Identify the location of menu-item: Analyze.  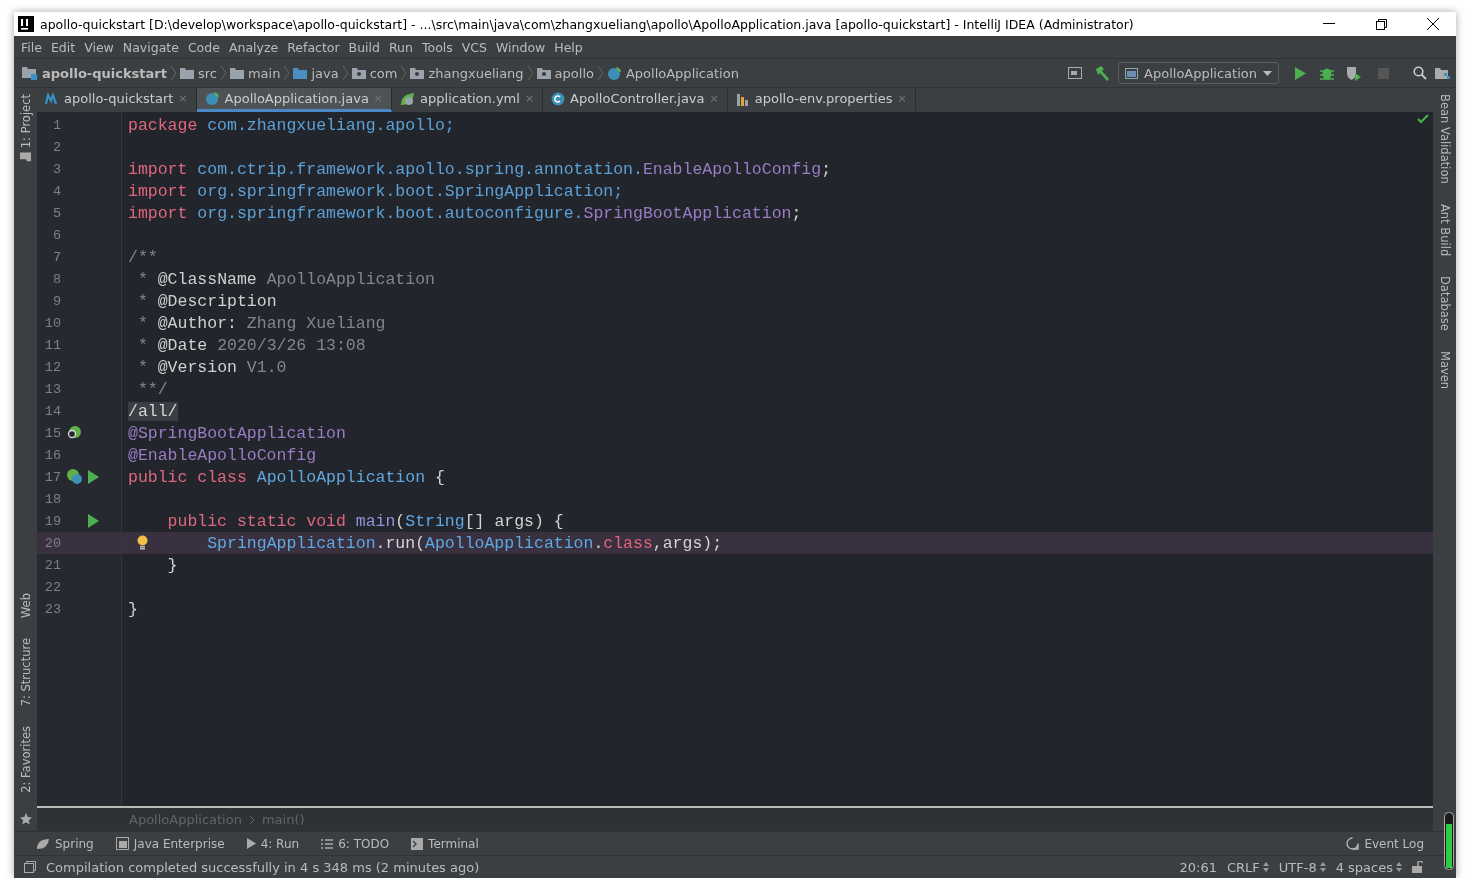
(255, 47).